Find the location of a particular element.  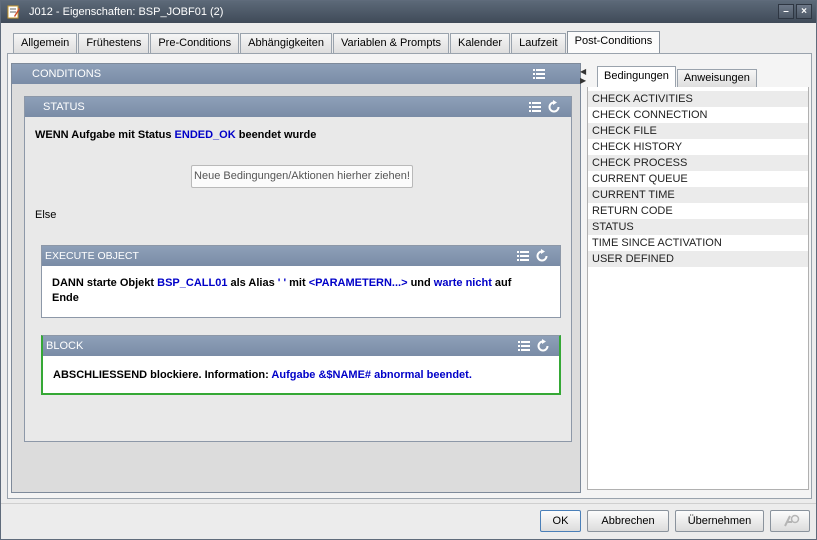

apply-button: Übernehmen is located at coordinates (719, 521).